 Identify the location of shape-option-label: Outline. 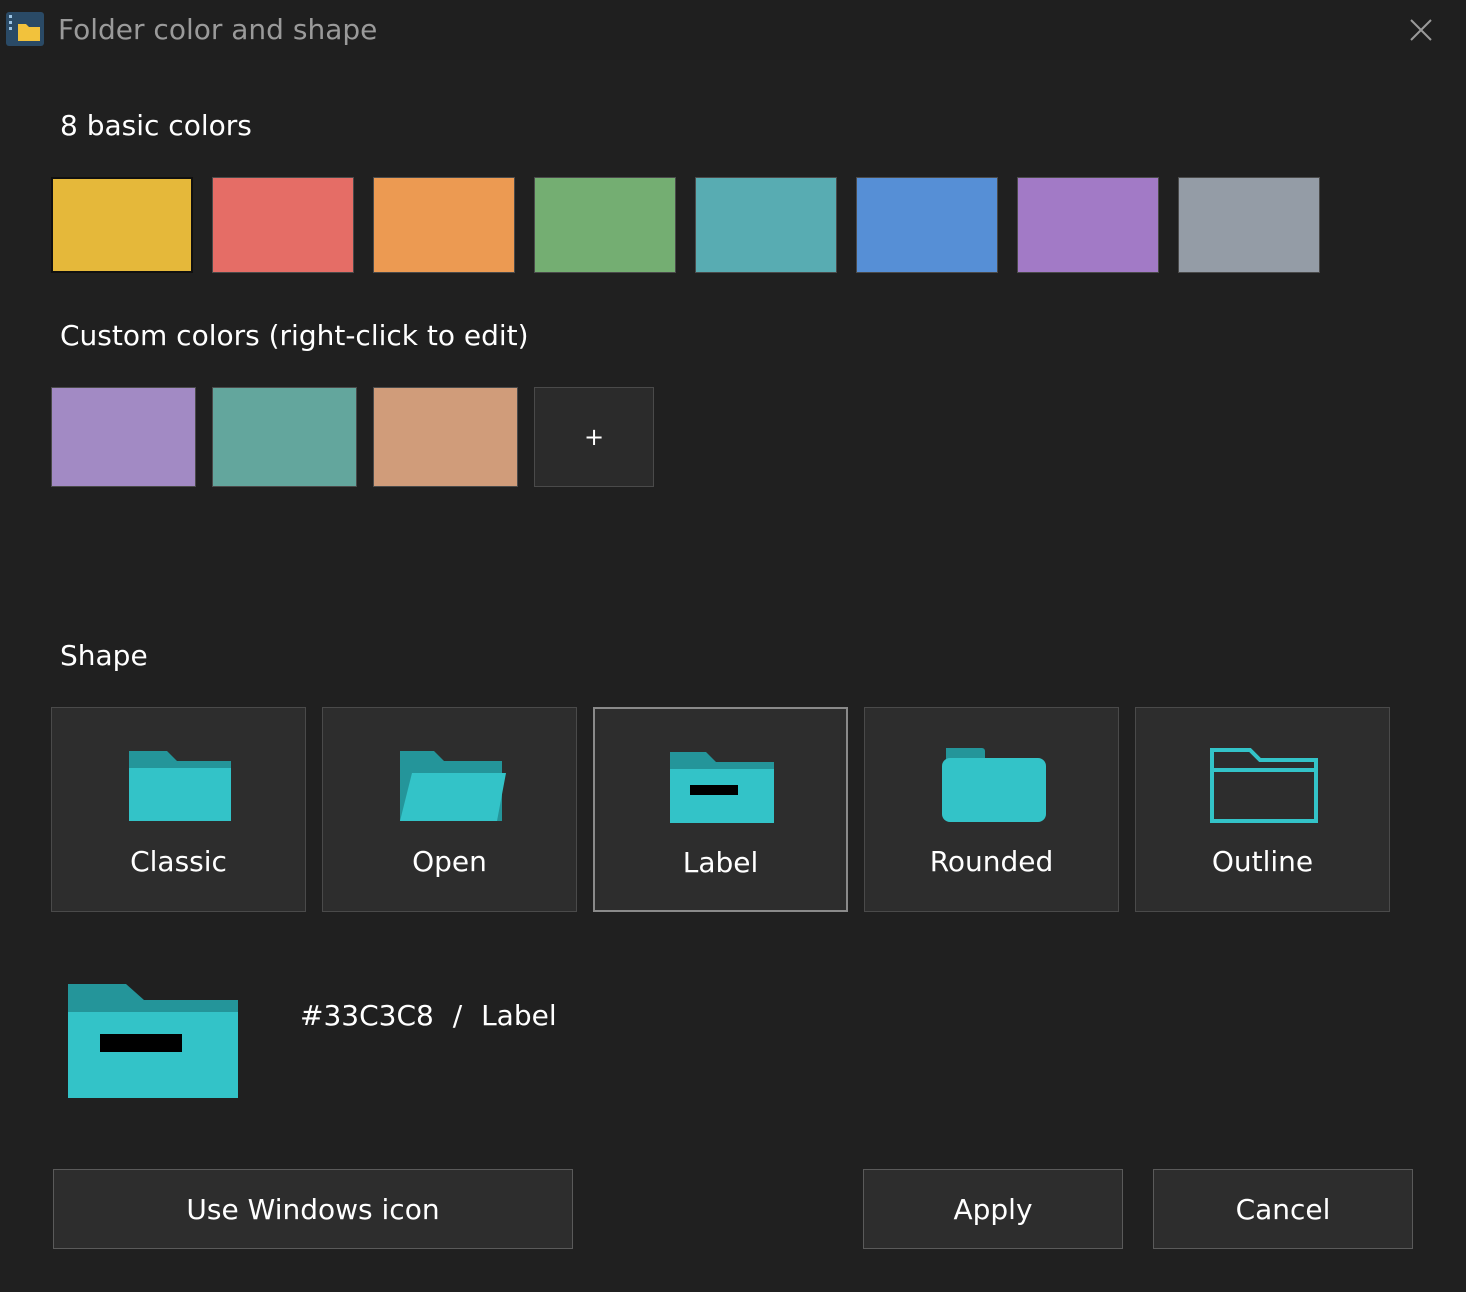
(1262, 861).